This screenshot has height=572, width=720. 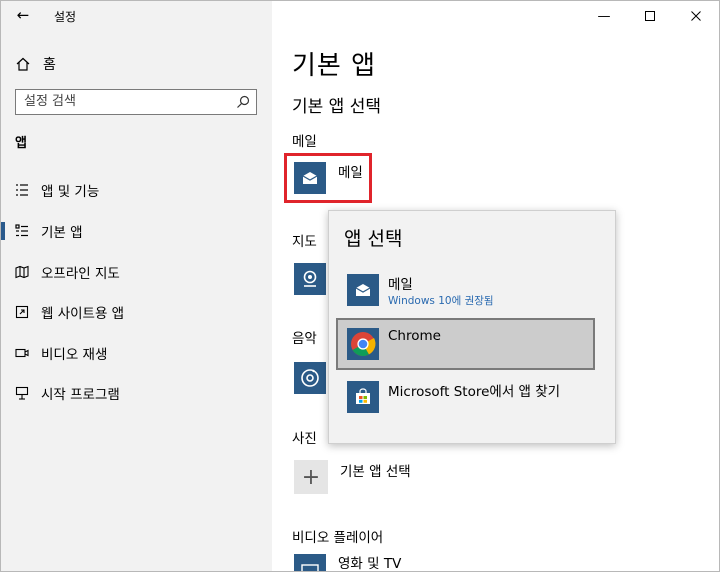 What do you see at coordinates (474, 392) in the screenshot?
I see `popup-item-name: Microsoft Store에서 앱 찾기` at bounding box center [474, 392].